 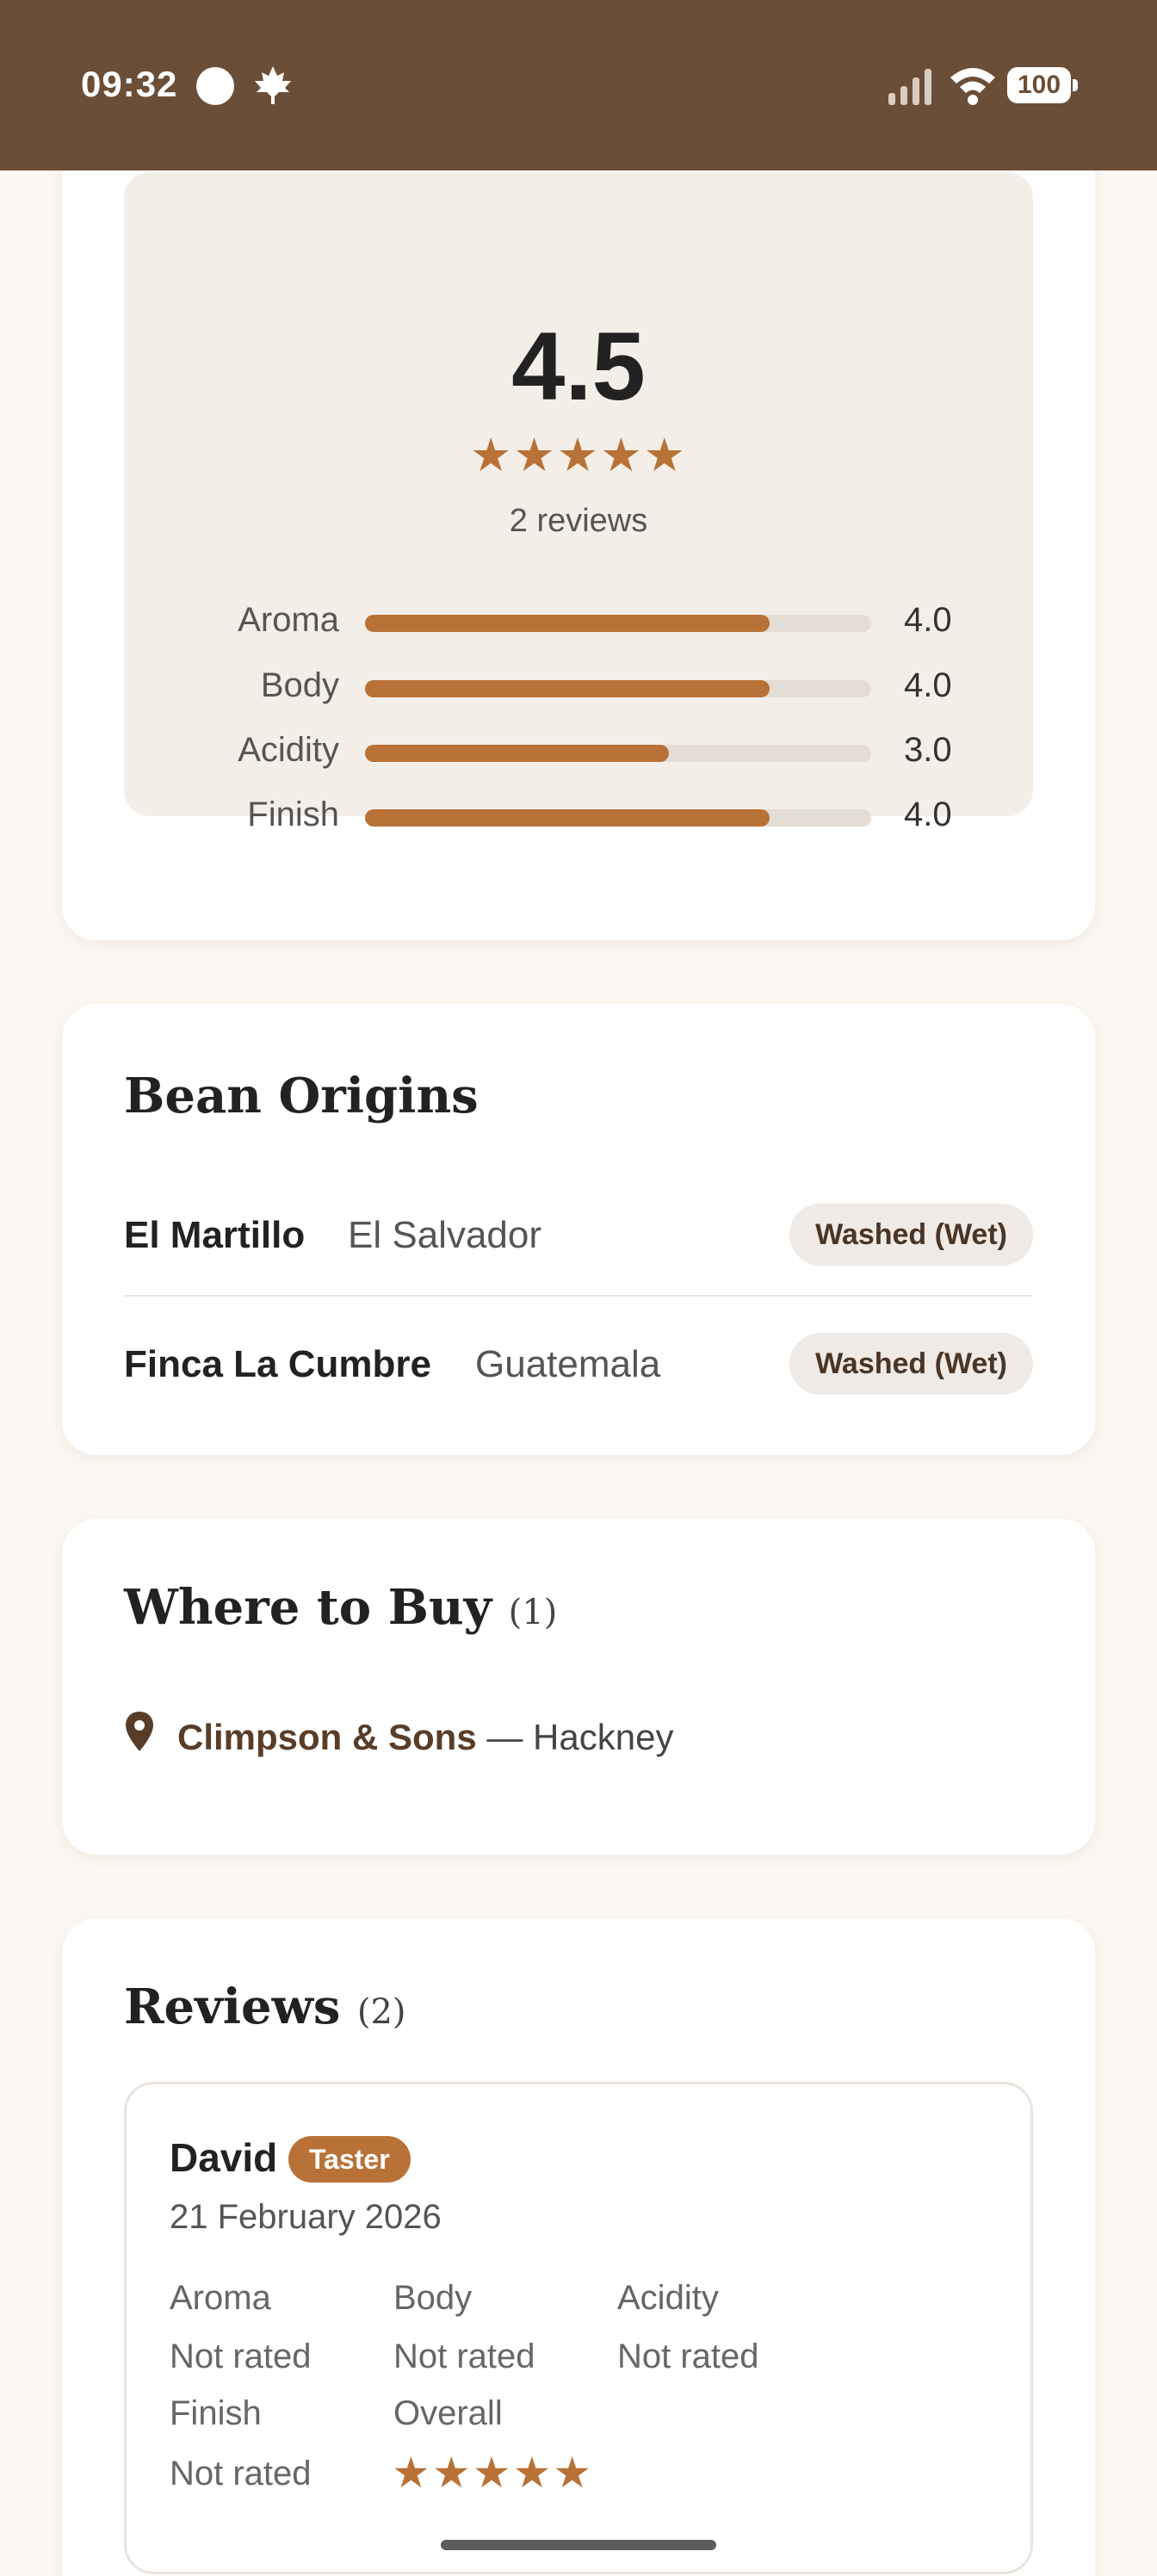 What do you see at coordinates (972, 86) in the screenshot?
I see `wifi-icon` at bounding box center [972, 86].